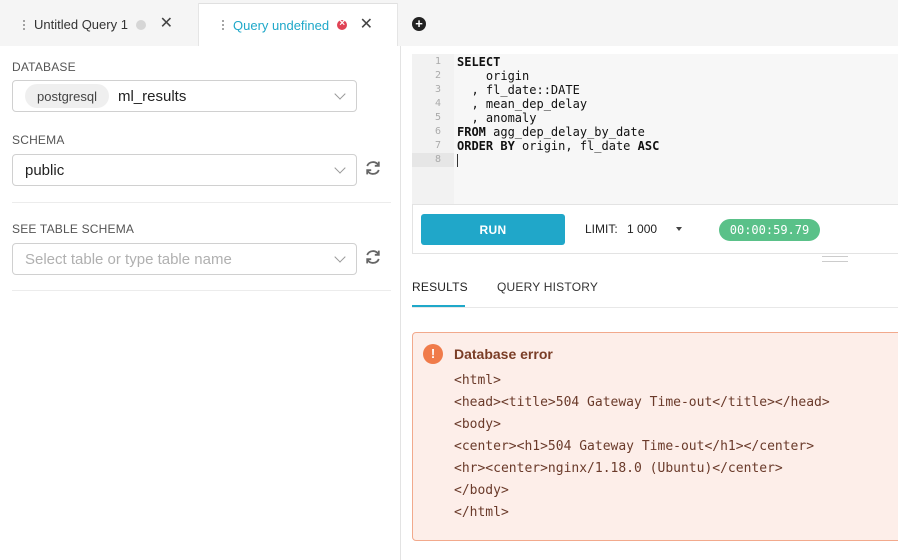  Describe the element at coordinates (419, 24) in the screenshot. I see `add-tab-icon: +` at that location.